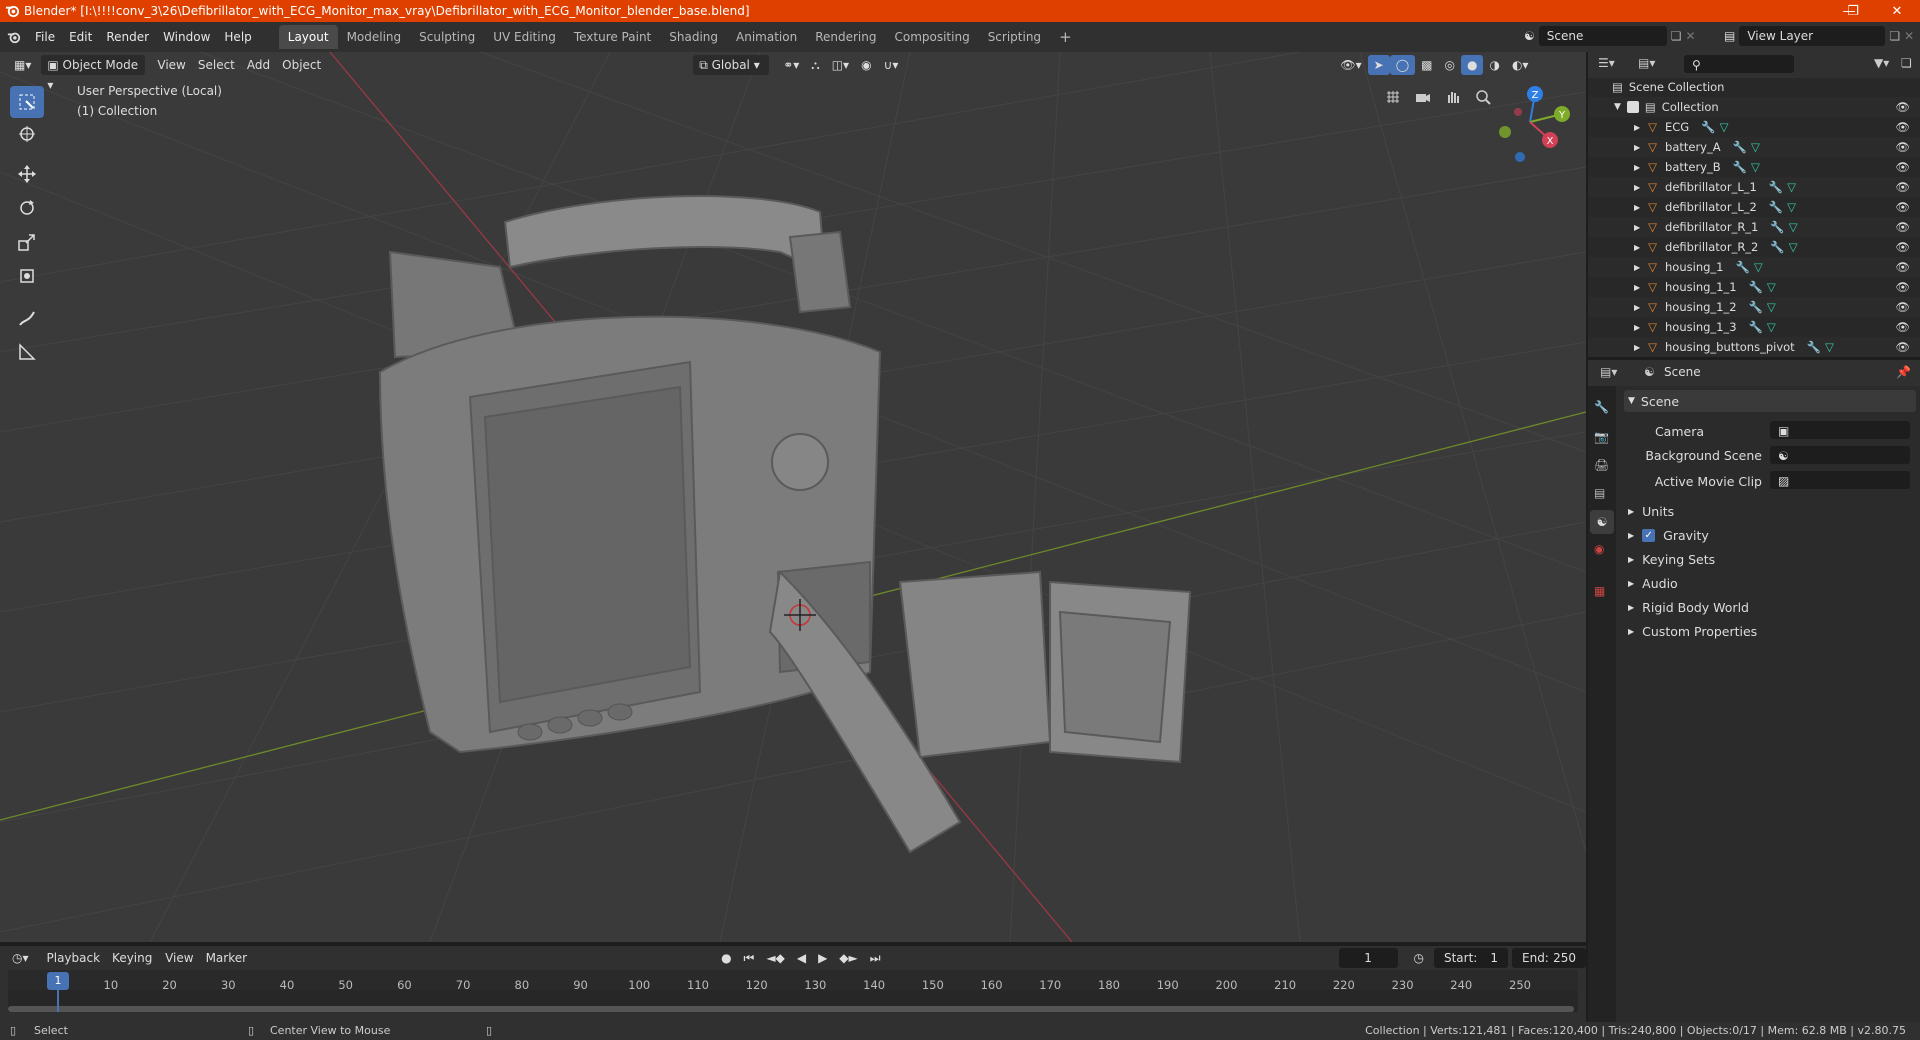  Describe the element at coordinates (1393, 97) in the screenshot. I see `toggle-ortho-icon` at that location.